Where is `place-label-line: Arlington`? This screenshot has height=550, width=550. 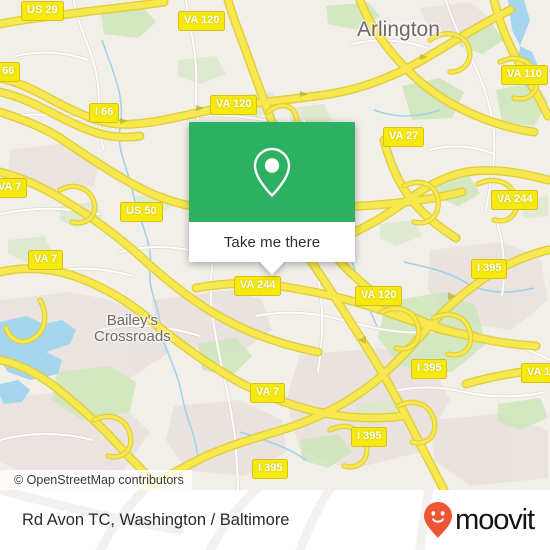
place-label-line: Arlington is located at coordinates (398, 29).